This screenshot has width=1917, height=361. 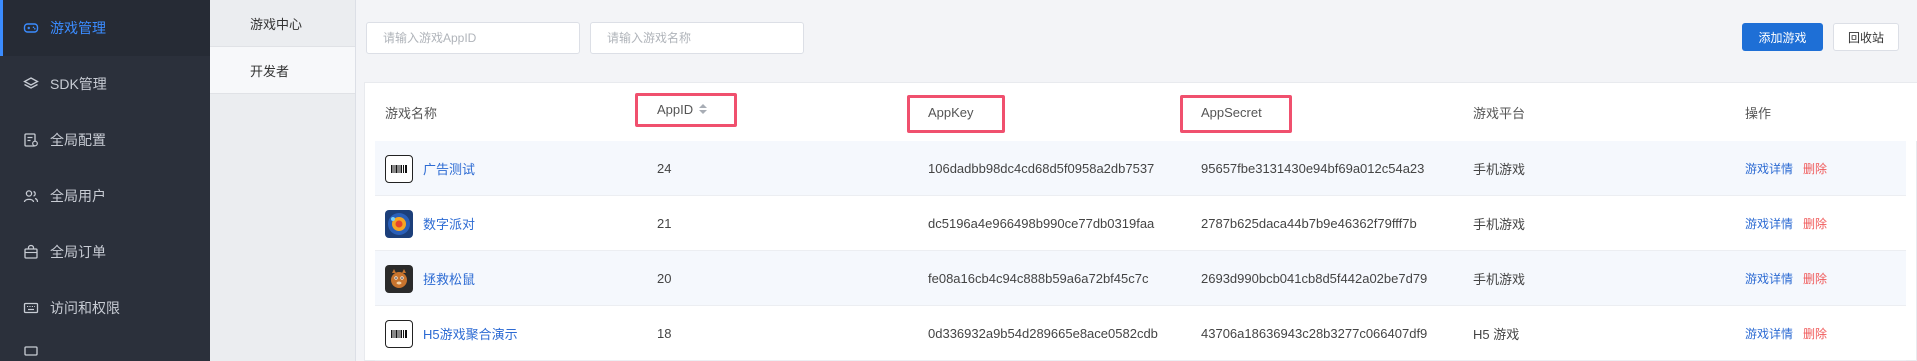 What do you see at coordinates (697, 38) in the screenshot?
I see `name-search-input` at bounding box center [697, 38].